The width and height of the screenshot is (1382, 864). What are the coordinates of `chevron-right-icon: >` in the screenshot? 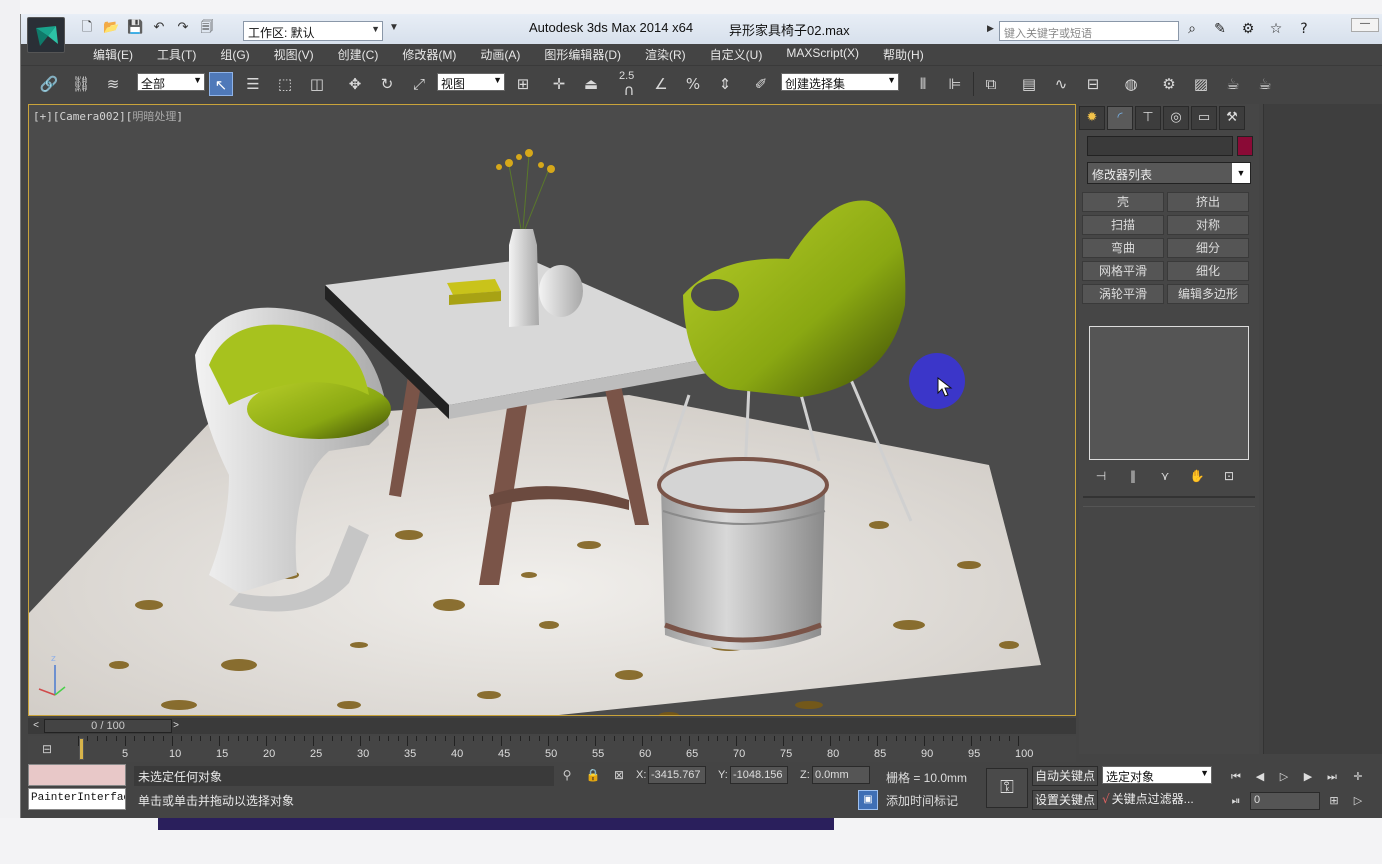 It's located at (176, 726).